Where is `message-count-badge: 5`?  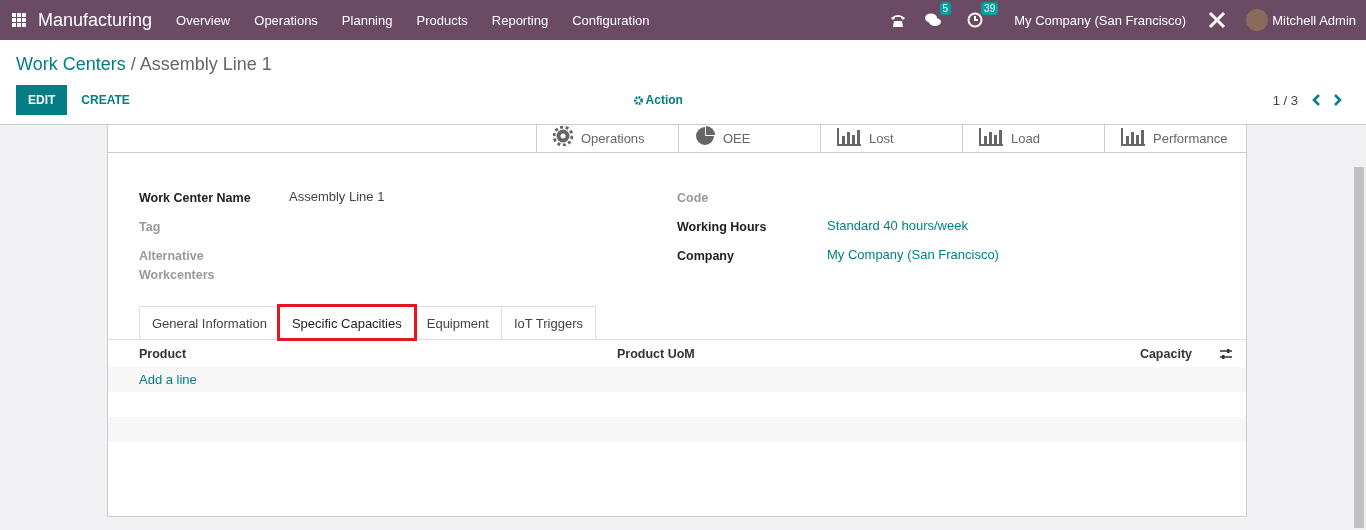
message-count-badge: 5 is located at coordinates (945, 8).